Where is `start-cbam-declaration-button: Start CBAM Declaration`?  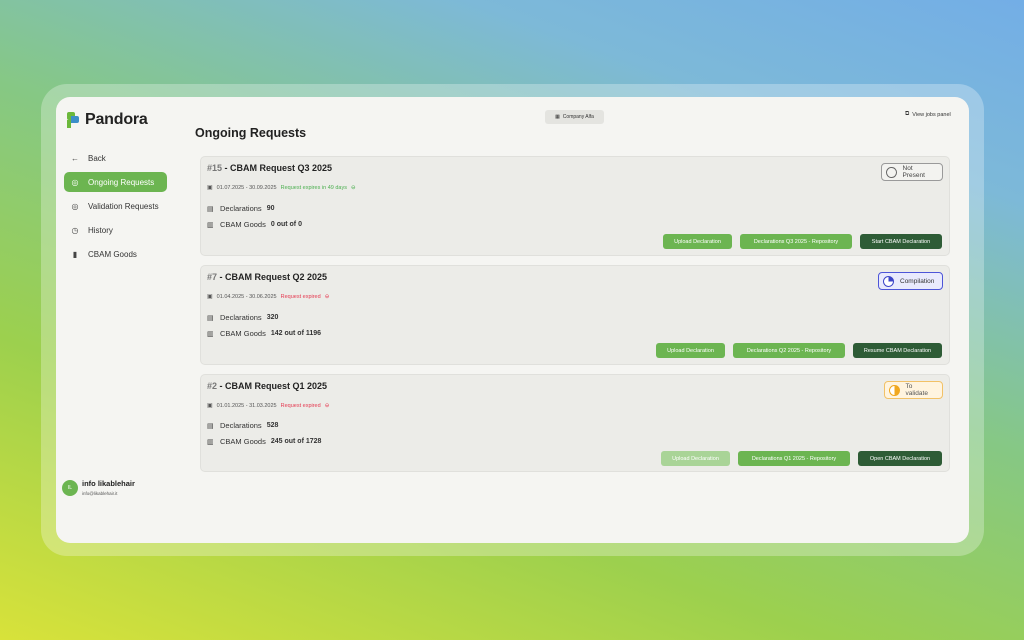 start-cbam-declaration-button: Start CBAM Declaration is located at coordinates (901, 241).